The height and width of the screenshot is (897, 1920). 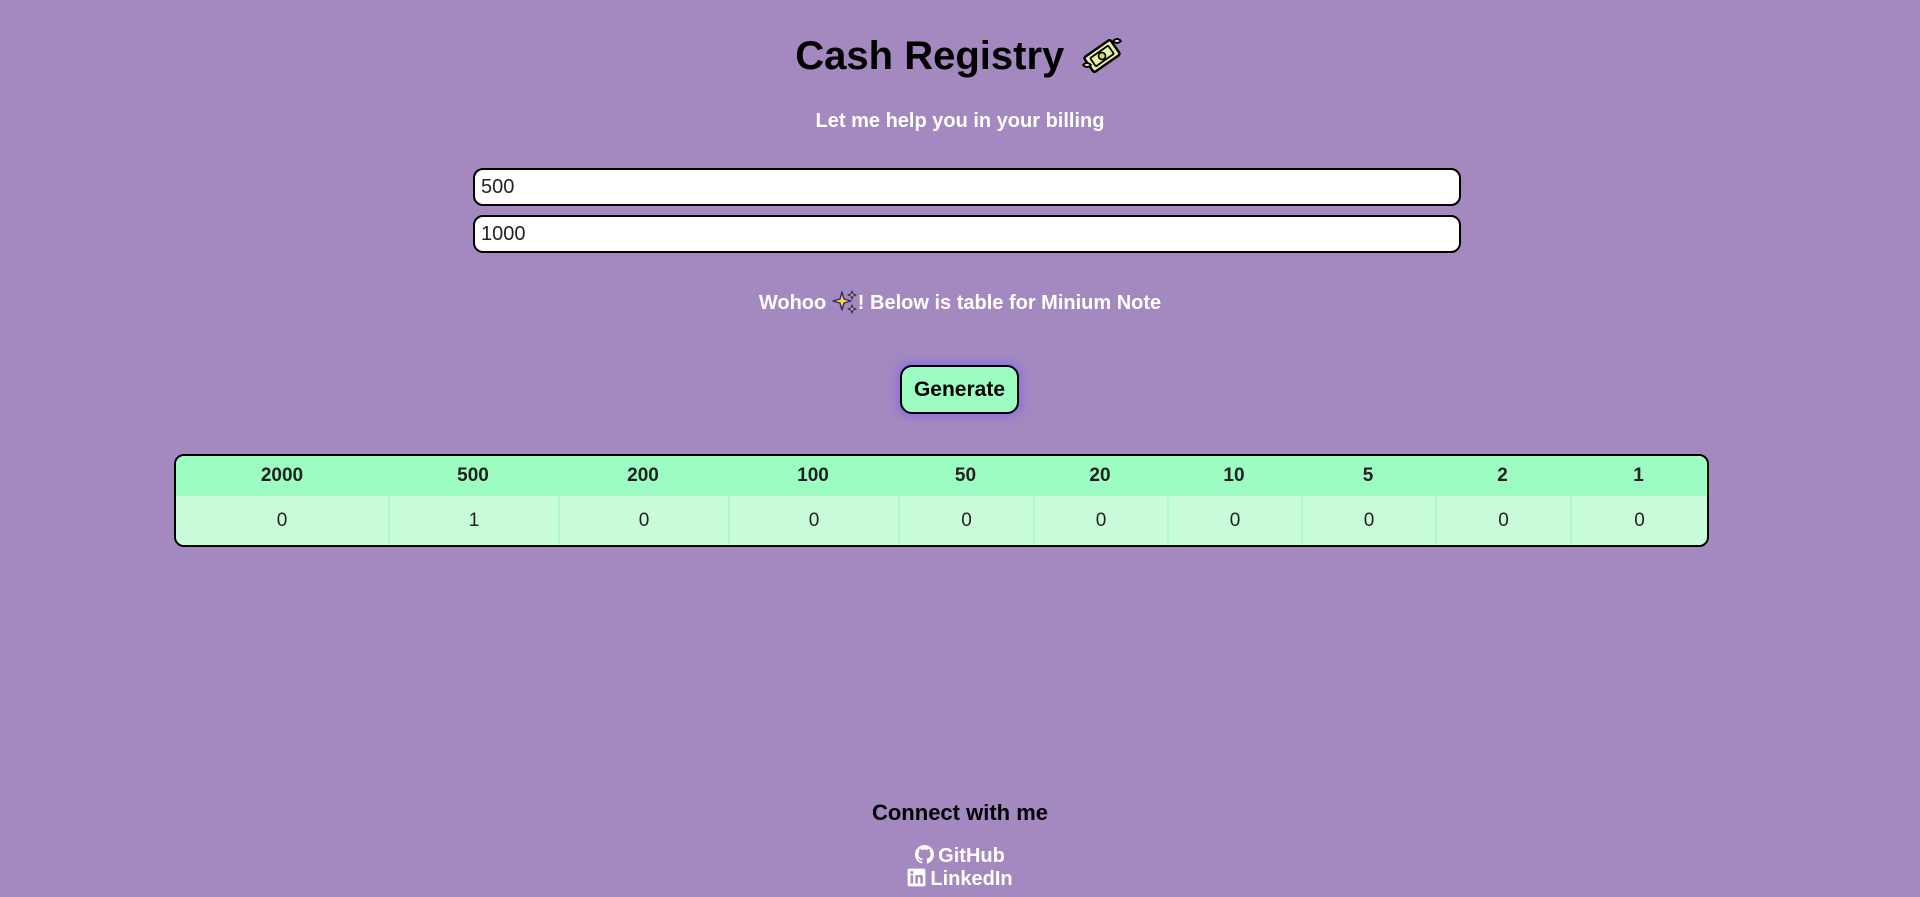 What do you see at coordinates (930, 56) in the screenshot?
I see `page-title: Cash Registry` at bounding box center [930, 56].